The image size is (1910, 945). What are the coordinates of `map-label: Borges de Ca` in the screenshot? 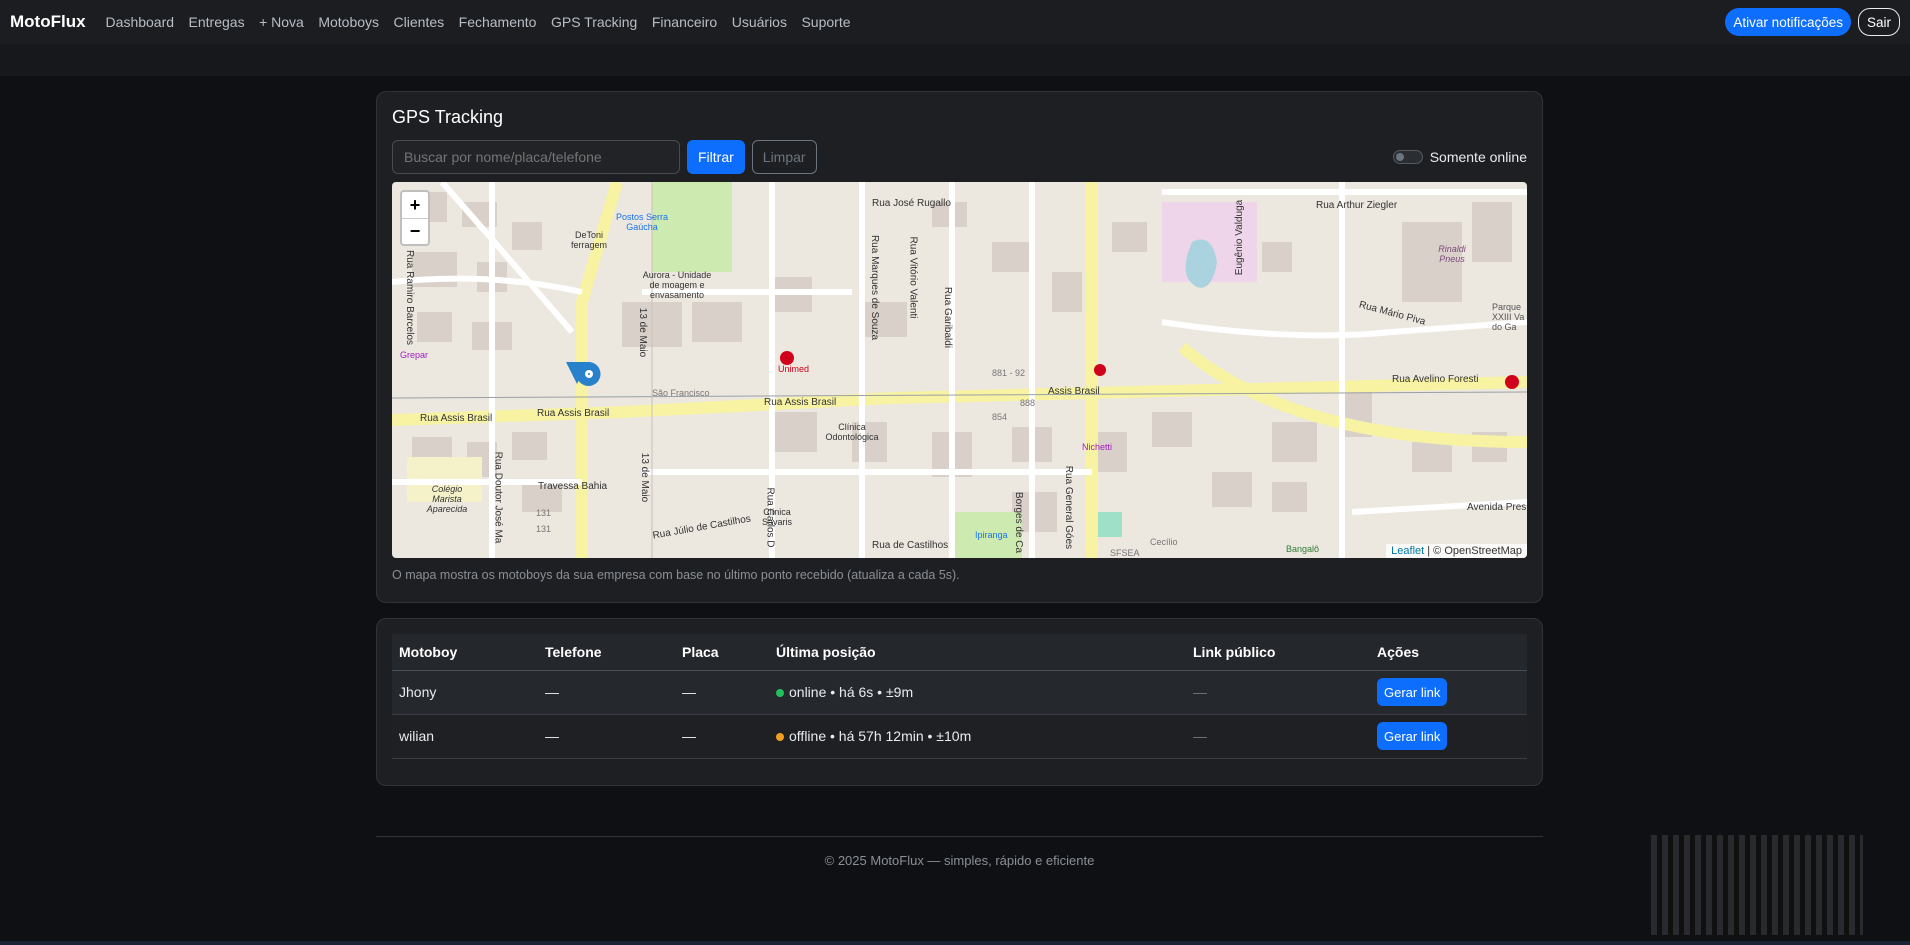 It's located at (1019, 522).